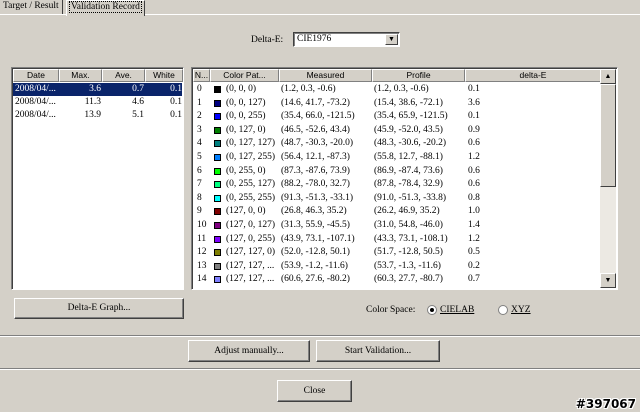  What do you see at coordinates (503, 310) in the screenshot?
I see `radio-xyz` at bounding box center [503, 310].